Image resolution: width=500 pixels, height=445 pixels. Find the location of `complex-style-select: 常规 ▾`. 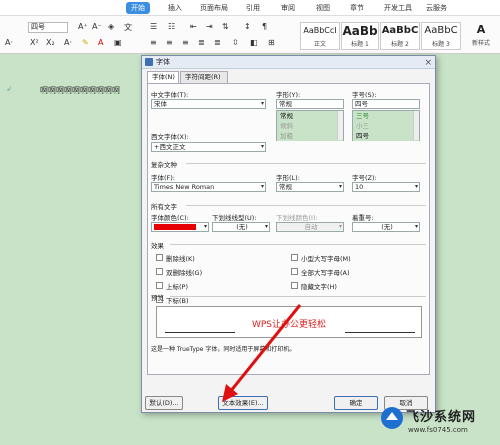

complex-style-select: 常规 ▾ is located at coordinates (310, 187).